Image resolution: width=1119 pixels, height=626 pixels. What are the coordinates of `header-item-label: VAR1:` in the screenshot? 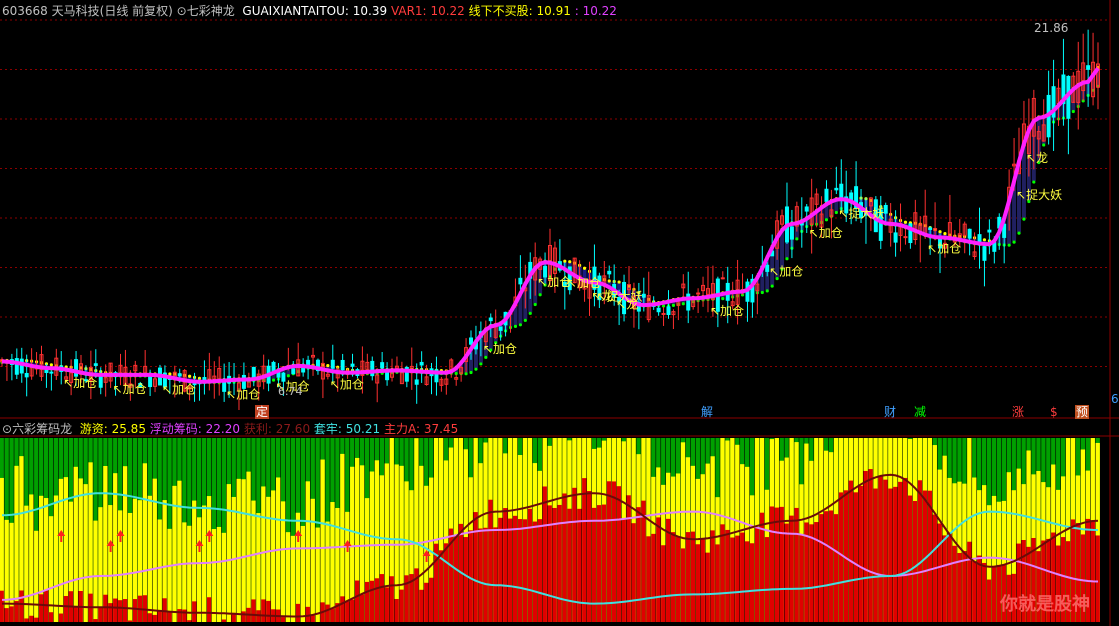 It's located at (408, 11).